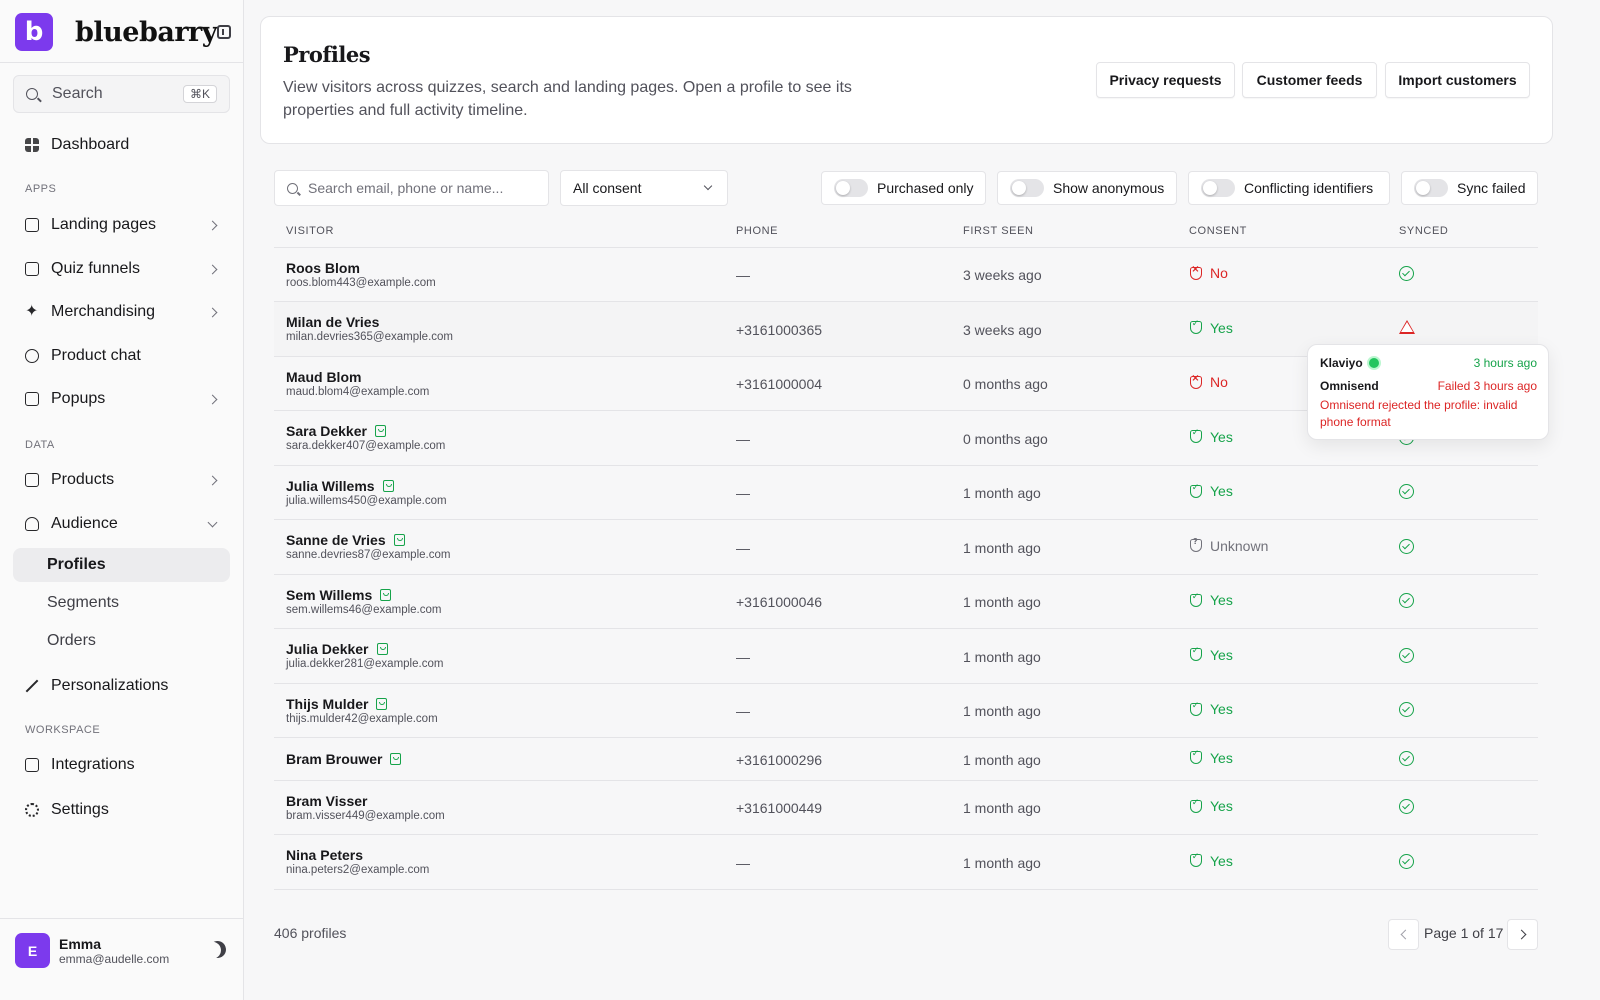 Image resolution: width=1600 pixels, height=1000 pixels. I want to click on visitor-name: Sanne de Vries, so click(345, 540).